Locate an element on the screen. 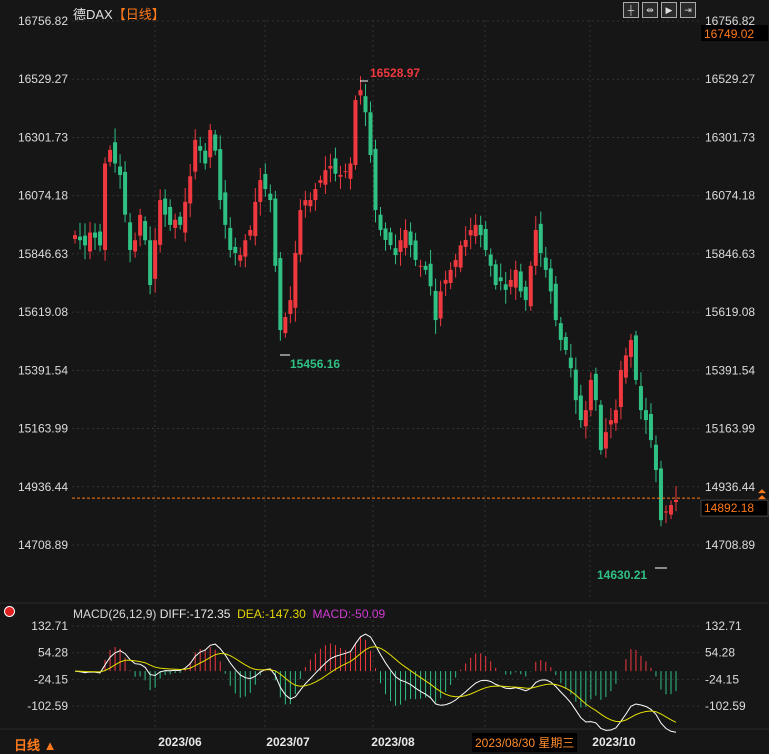  macd-tick-left: -24.15 is located at coordinates (51, 679).